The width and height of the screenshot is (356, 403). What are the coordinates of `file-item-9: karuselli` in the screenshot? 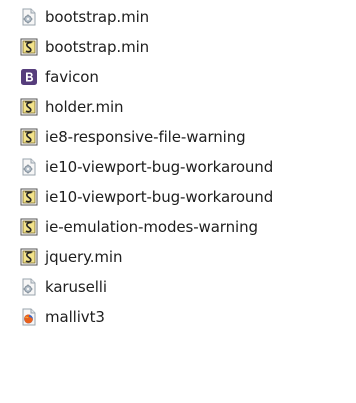 It's located at (178, 287).